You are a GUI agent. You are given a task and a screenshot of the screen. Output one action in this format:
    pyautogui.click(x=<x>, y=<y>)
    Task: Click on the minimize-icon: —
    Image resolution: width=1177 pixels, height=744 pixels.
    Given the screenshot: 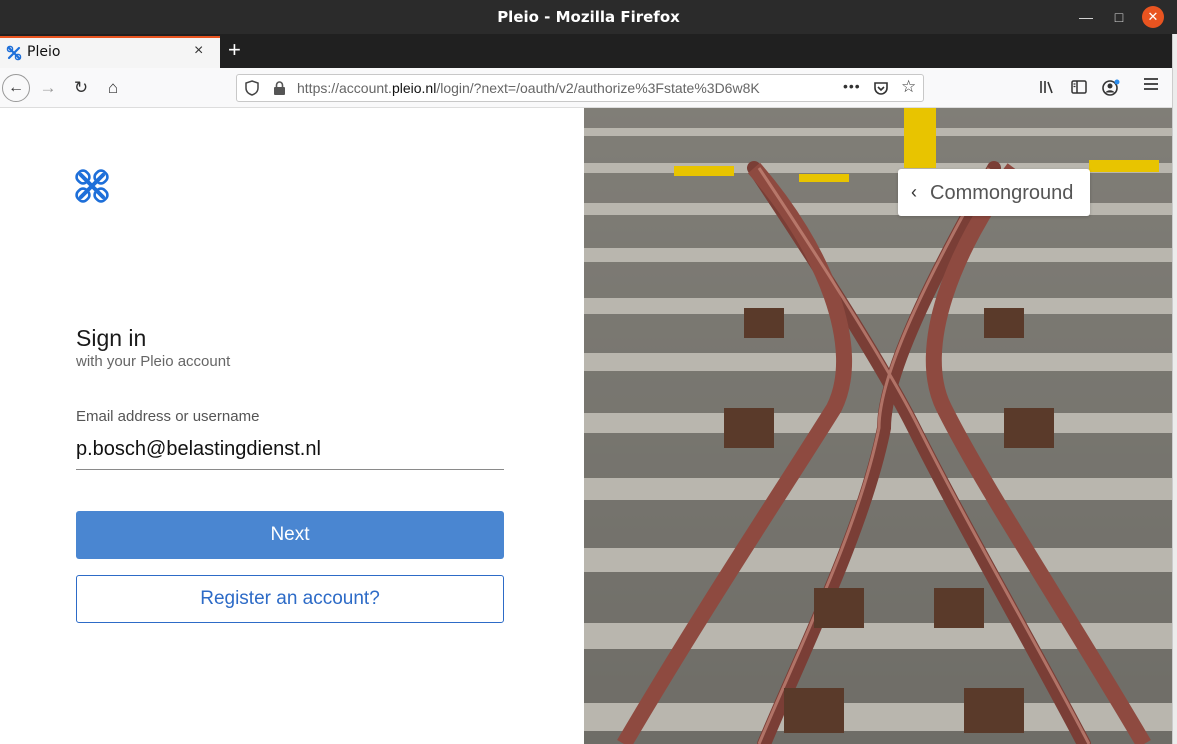 What is the action you would take?
    pyautogui.click(x=1086, y=17)
    